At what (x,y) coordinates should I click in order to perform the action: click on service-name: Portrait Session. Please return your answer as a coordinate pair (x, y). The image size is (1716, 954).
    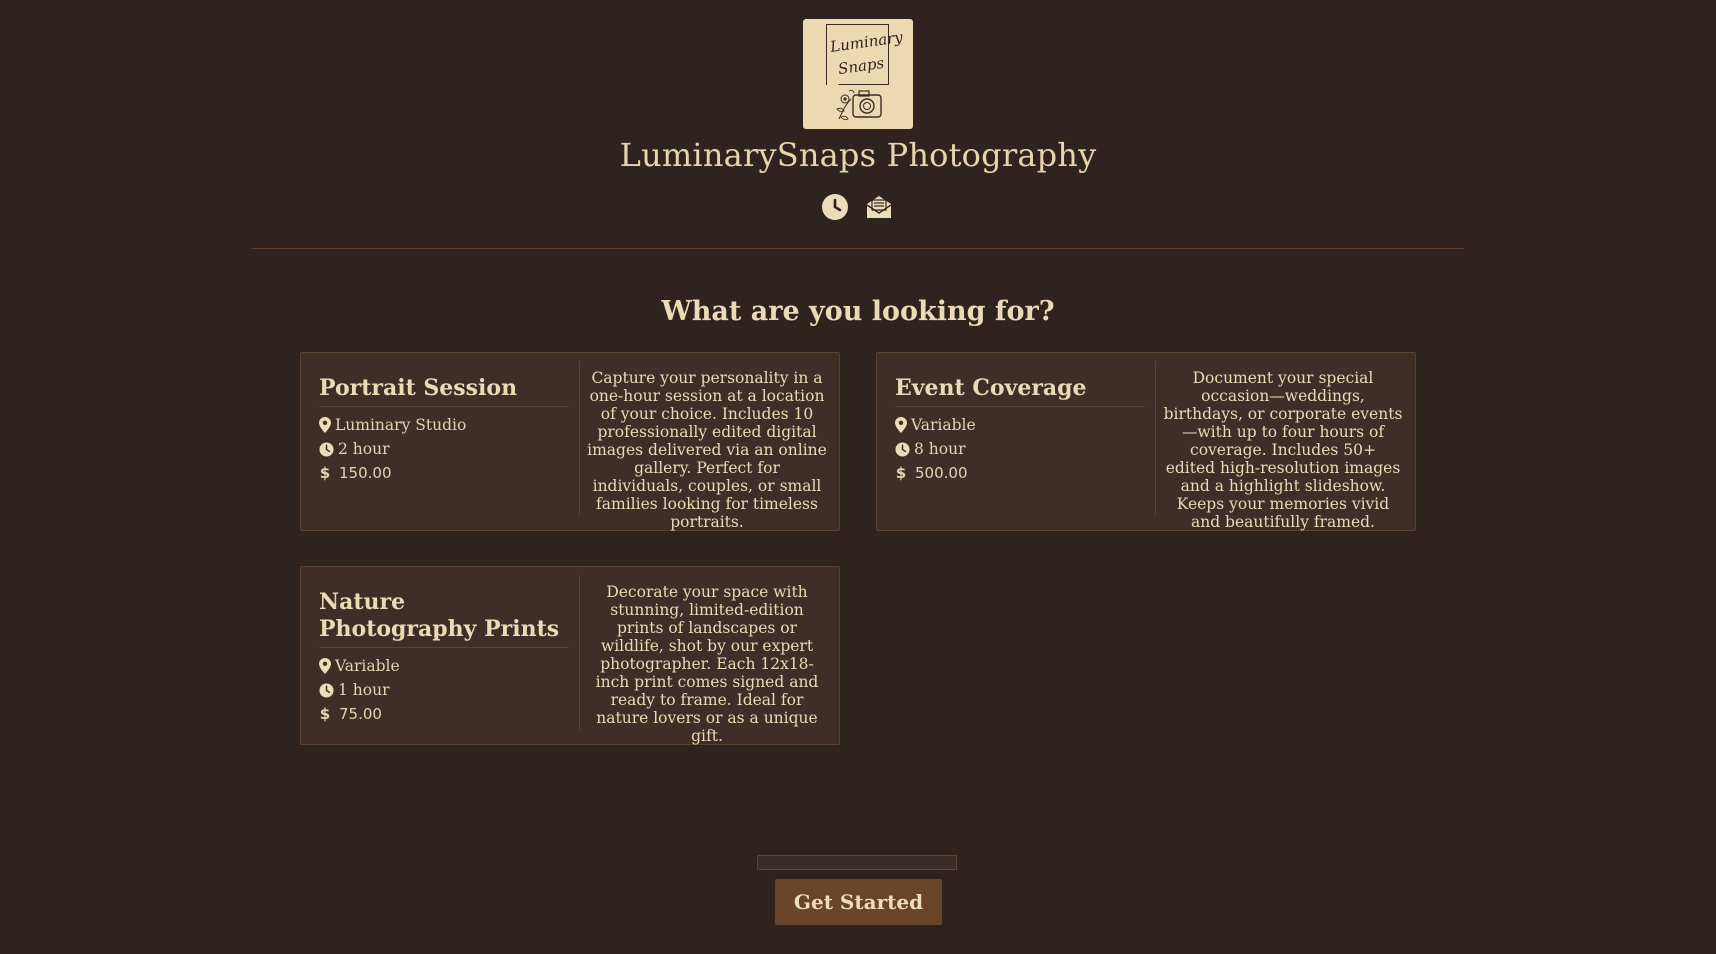
    Looking at the image, I should click on (444, 391).